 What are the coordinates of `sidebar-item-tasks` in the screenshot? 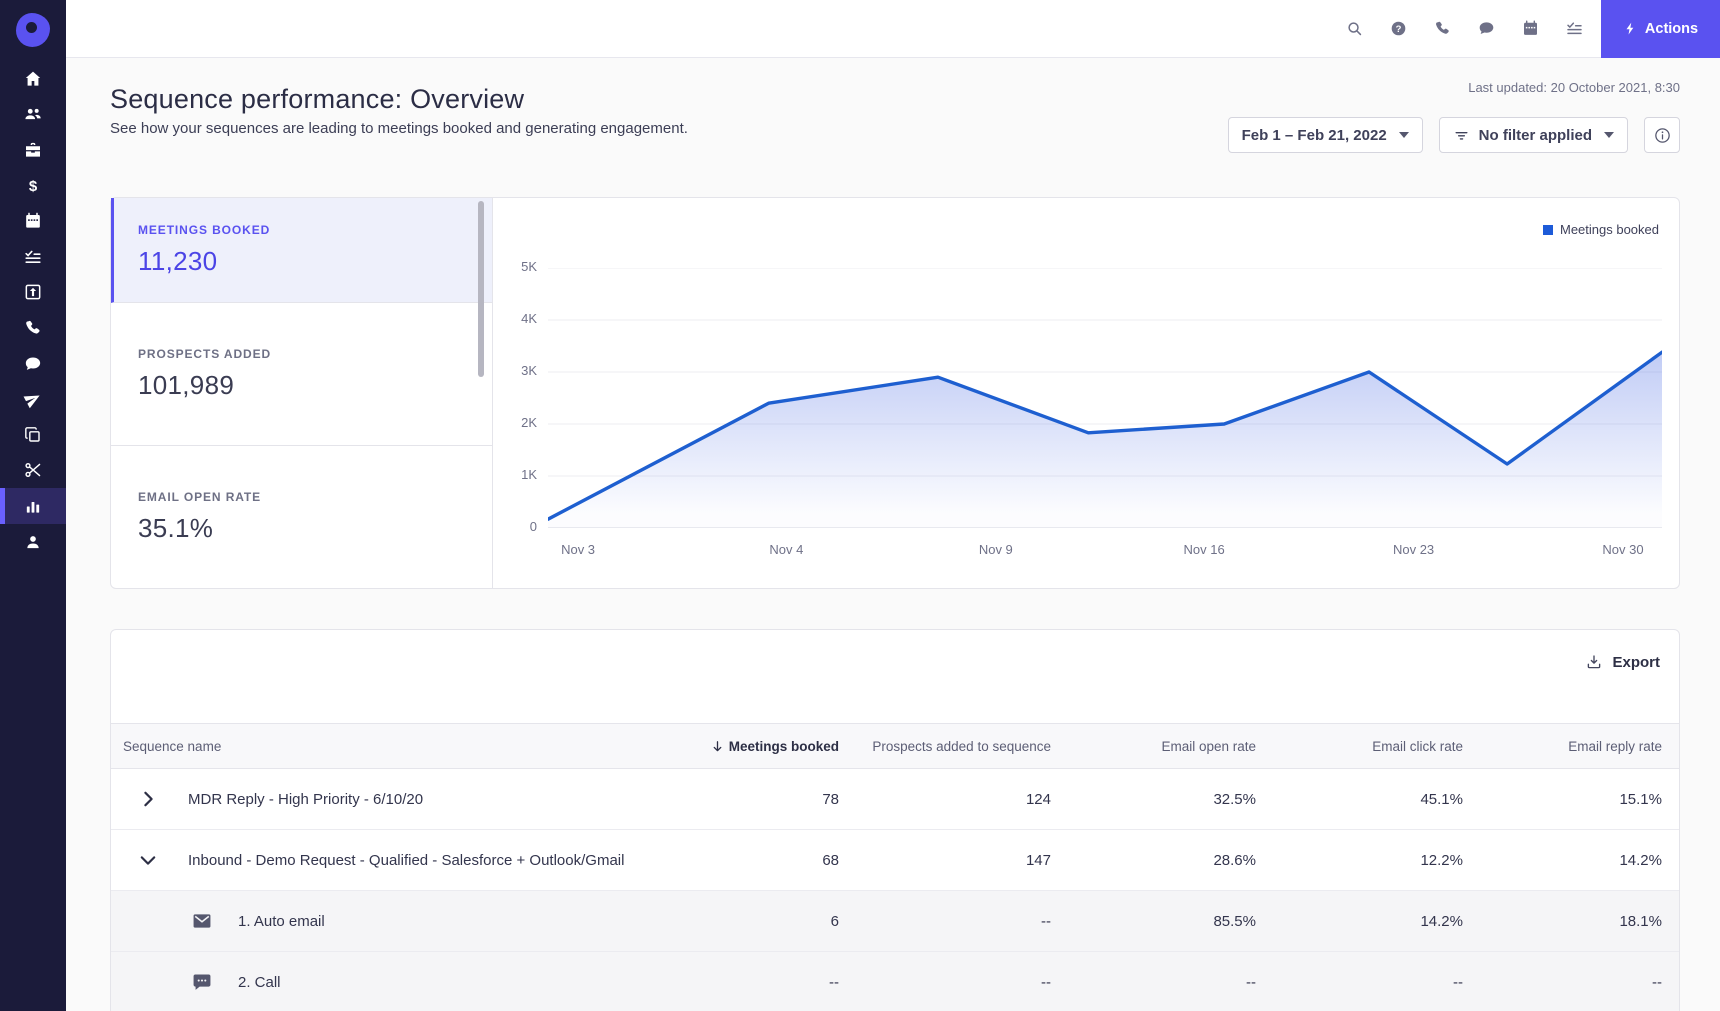 It's located at (33, 257).